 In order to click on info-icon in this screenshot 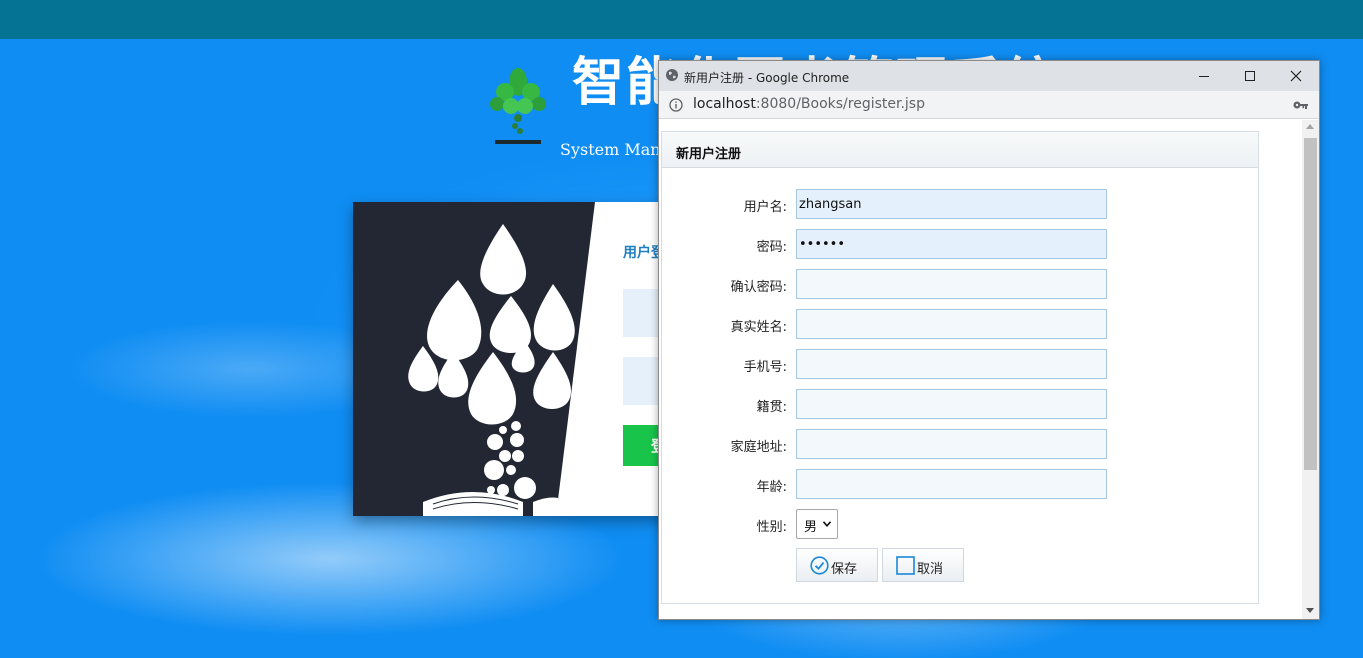, I will do `click(676, 105)`.